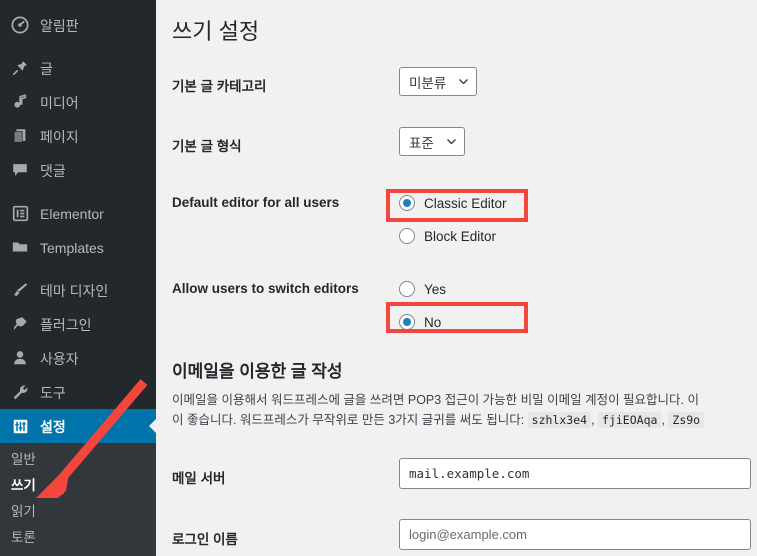  I want to click on sidebar-item-label: 테마 디자인, so click(74, 291).